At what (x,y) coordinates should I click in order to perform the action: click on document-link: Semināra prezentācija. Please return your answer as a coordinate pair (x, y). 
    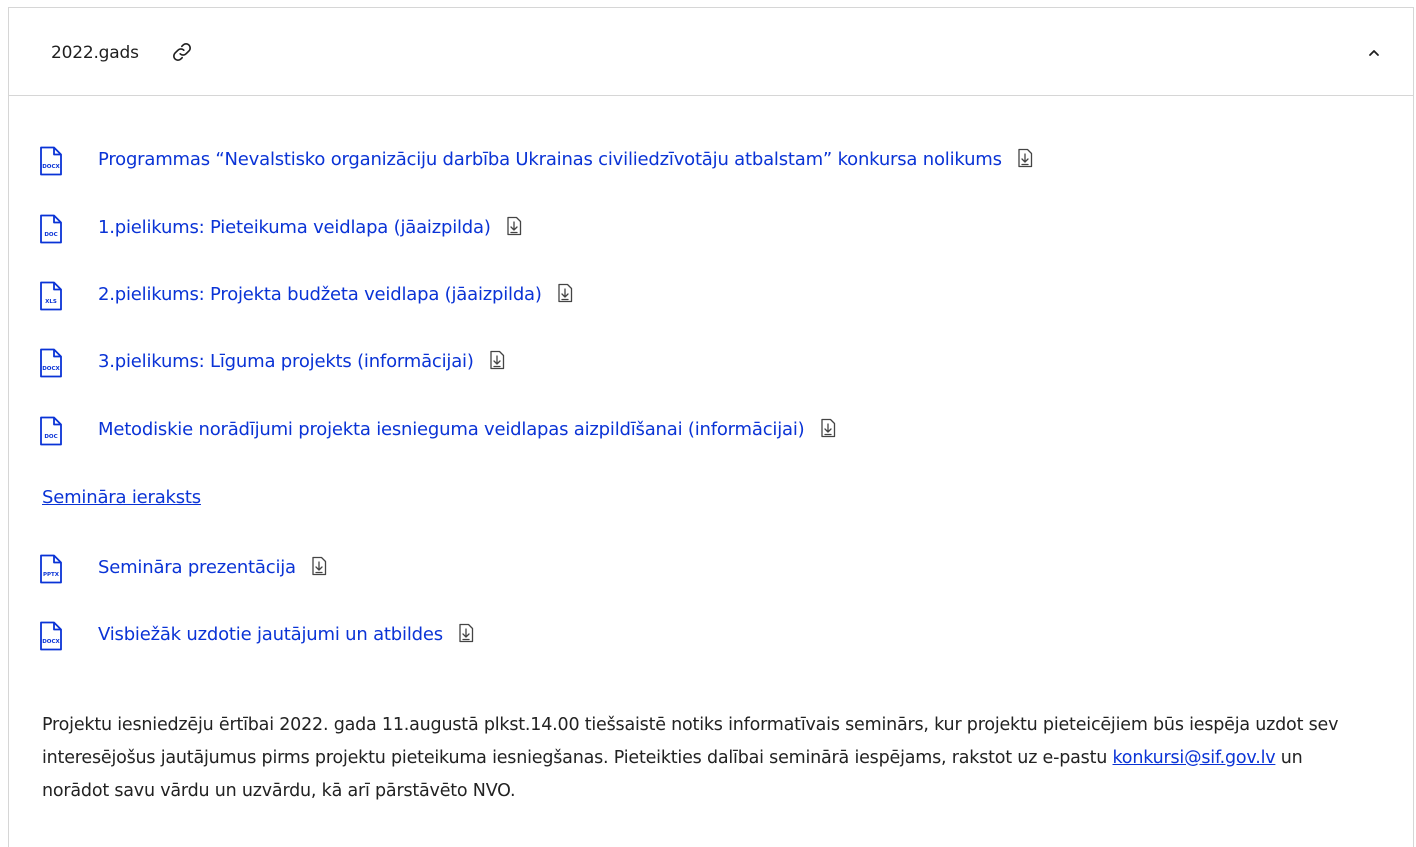
    Looking at the image, I should click on (213, 567).